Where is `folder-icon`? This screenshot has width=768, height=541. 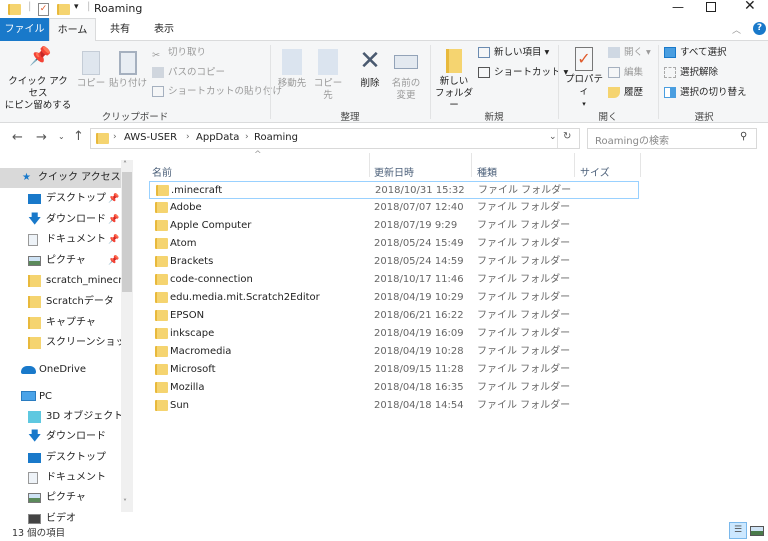 folder-icon is located at coordinates (102, 138).